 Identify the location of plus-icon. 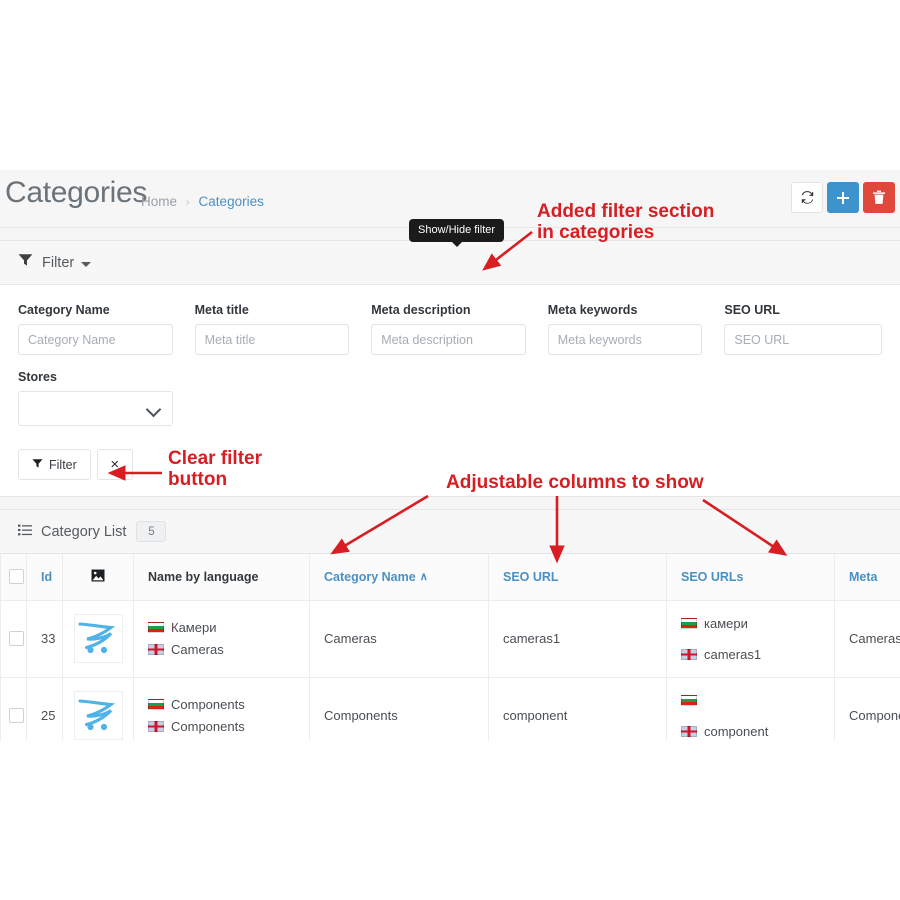
(843, 198).